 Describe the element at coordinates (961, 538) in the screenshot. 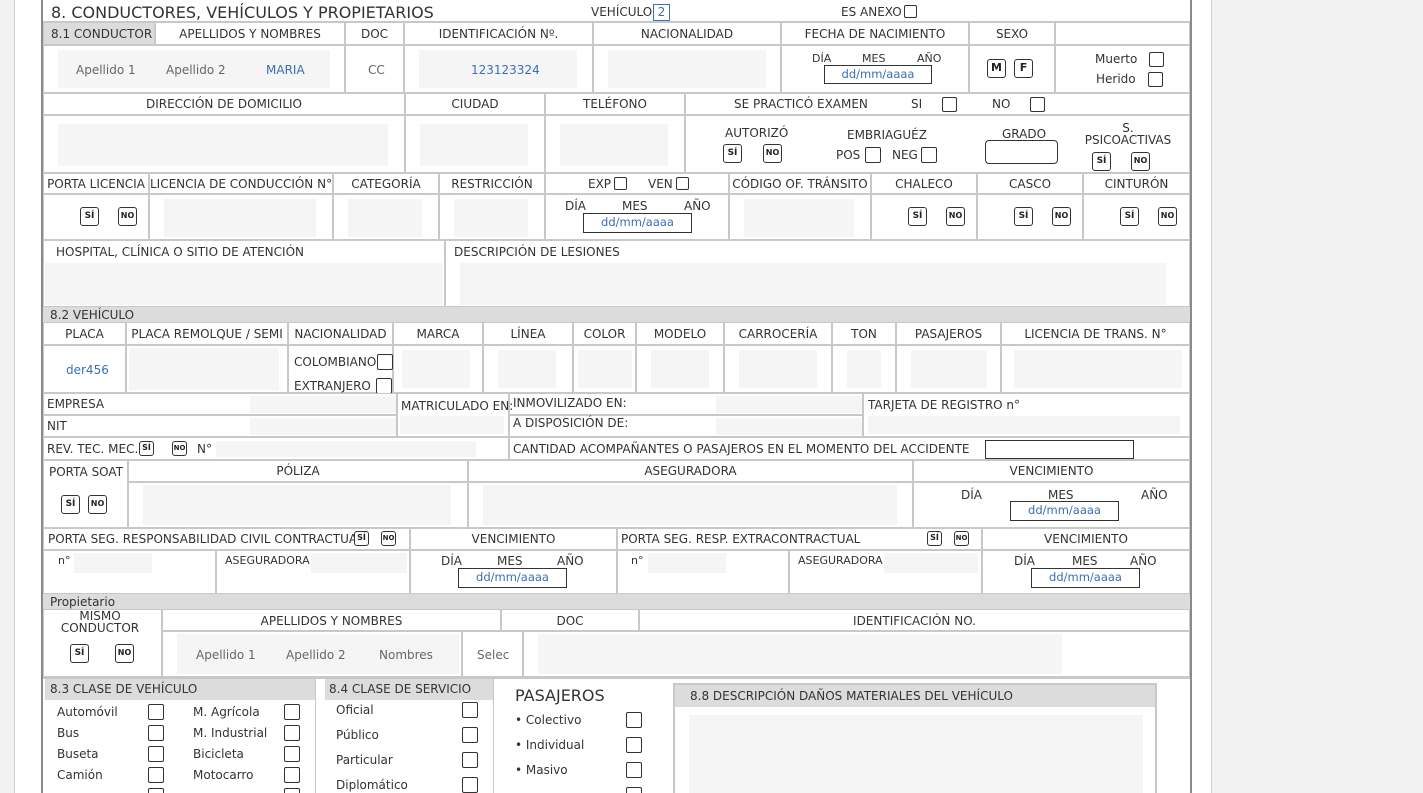

I see `extra-no-button: NO` at that location.